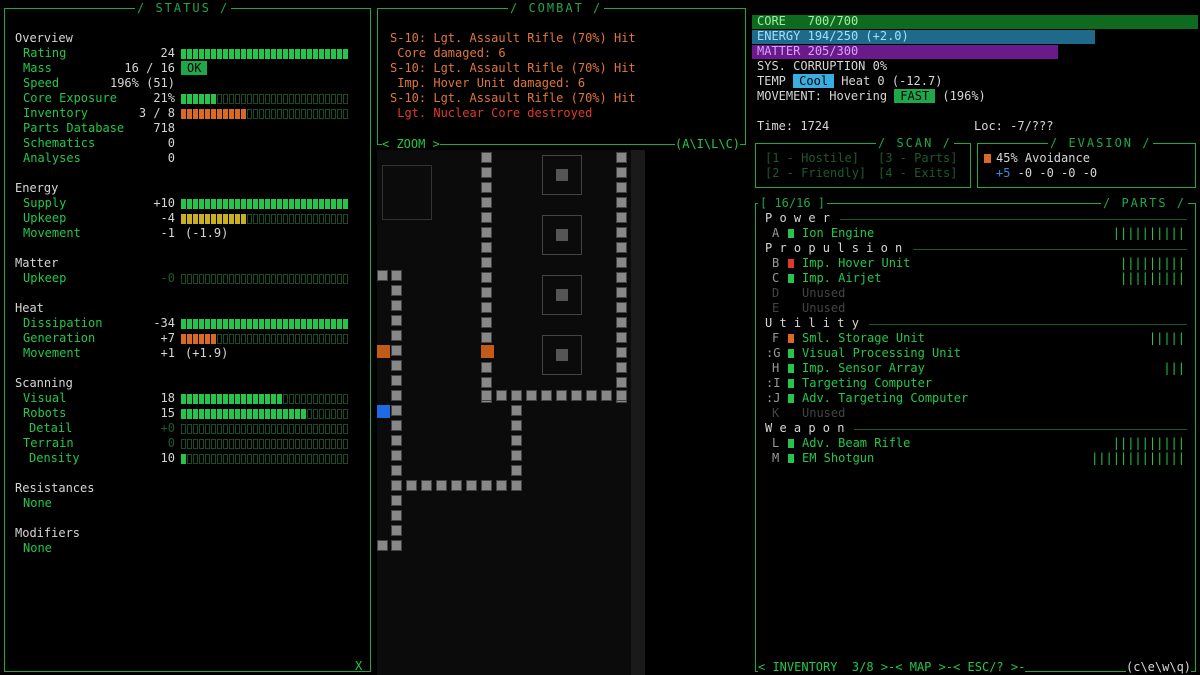 The image size is (1200, 675). Describe the element at coordinates (881, 353) in the screenshot. I see `part-name: Visual Processing Unit` at that location.